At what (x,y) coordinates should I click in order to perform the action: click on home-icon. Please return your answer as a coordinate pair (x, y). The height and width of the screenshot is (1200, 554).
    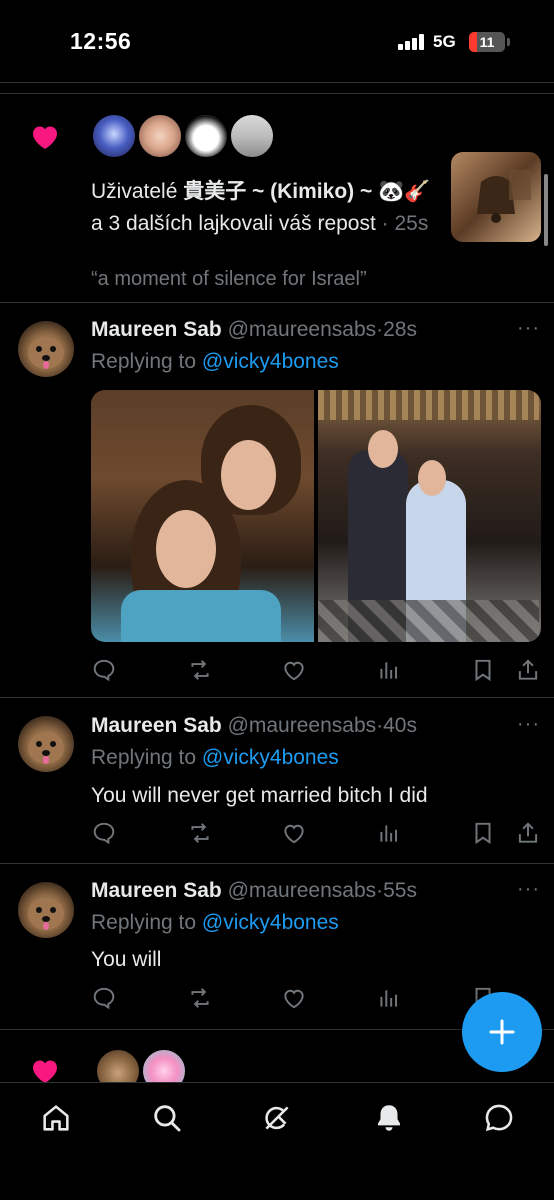
    Looking at the image, I should click on (56, 1118).